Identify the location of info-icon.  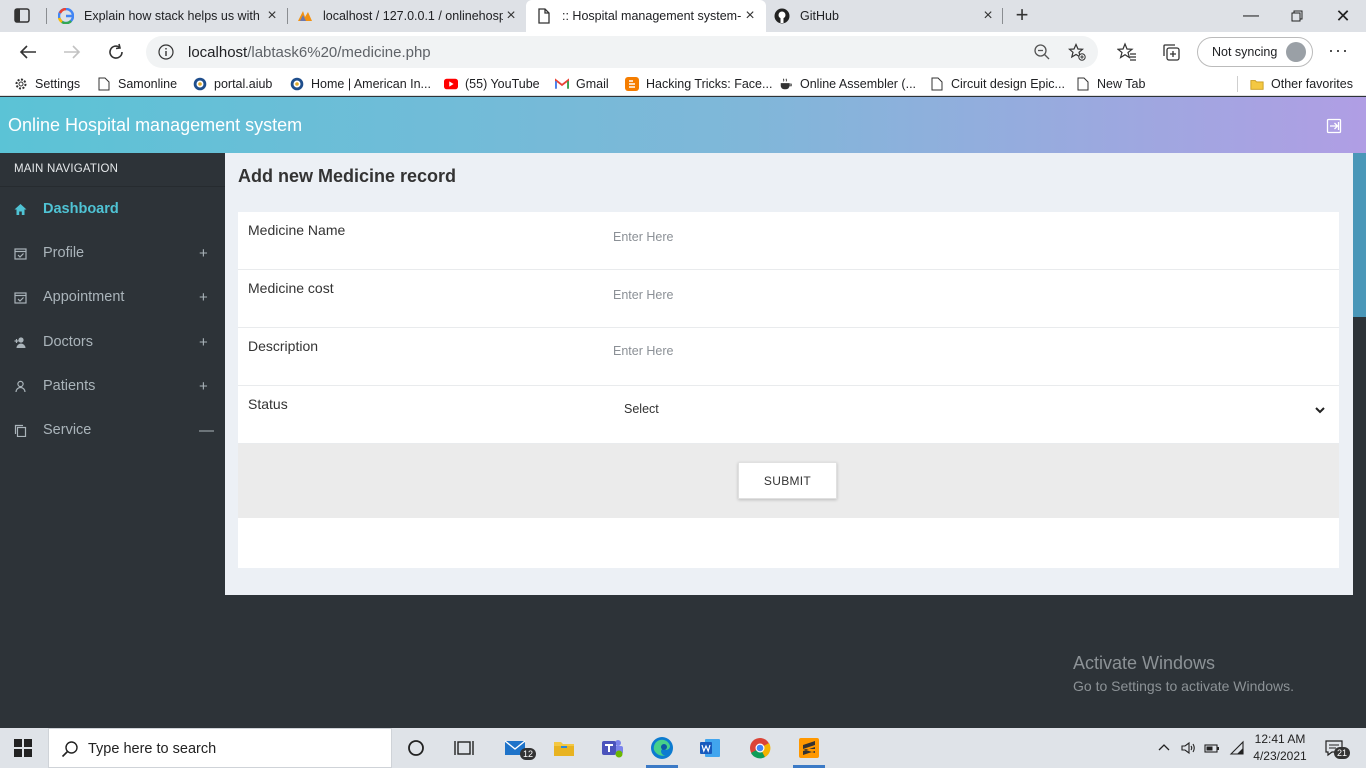
(166, 52).